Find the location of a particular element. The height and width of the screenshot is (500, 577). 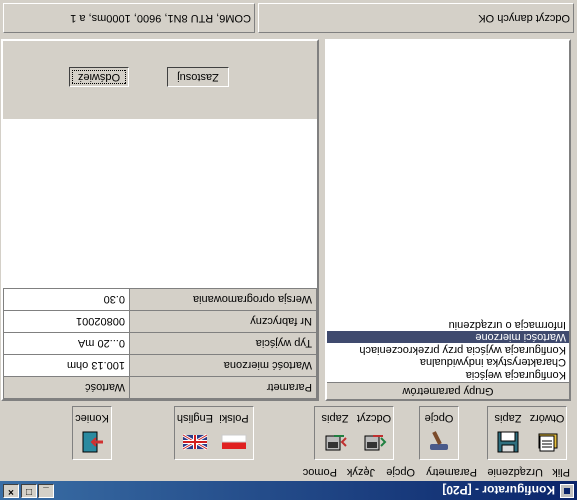

polish-label: Polski is located at coordinates (234, 418).